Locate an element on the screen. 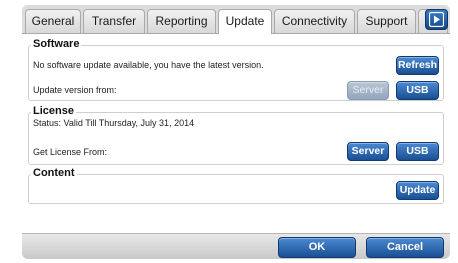 Image resolution: width=458 pixels, height=263 pixels. license-server-button: Server is located at coordinates (368, 151).